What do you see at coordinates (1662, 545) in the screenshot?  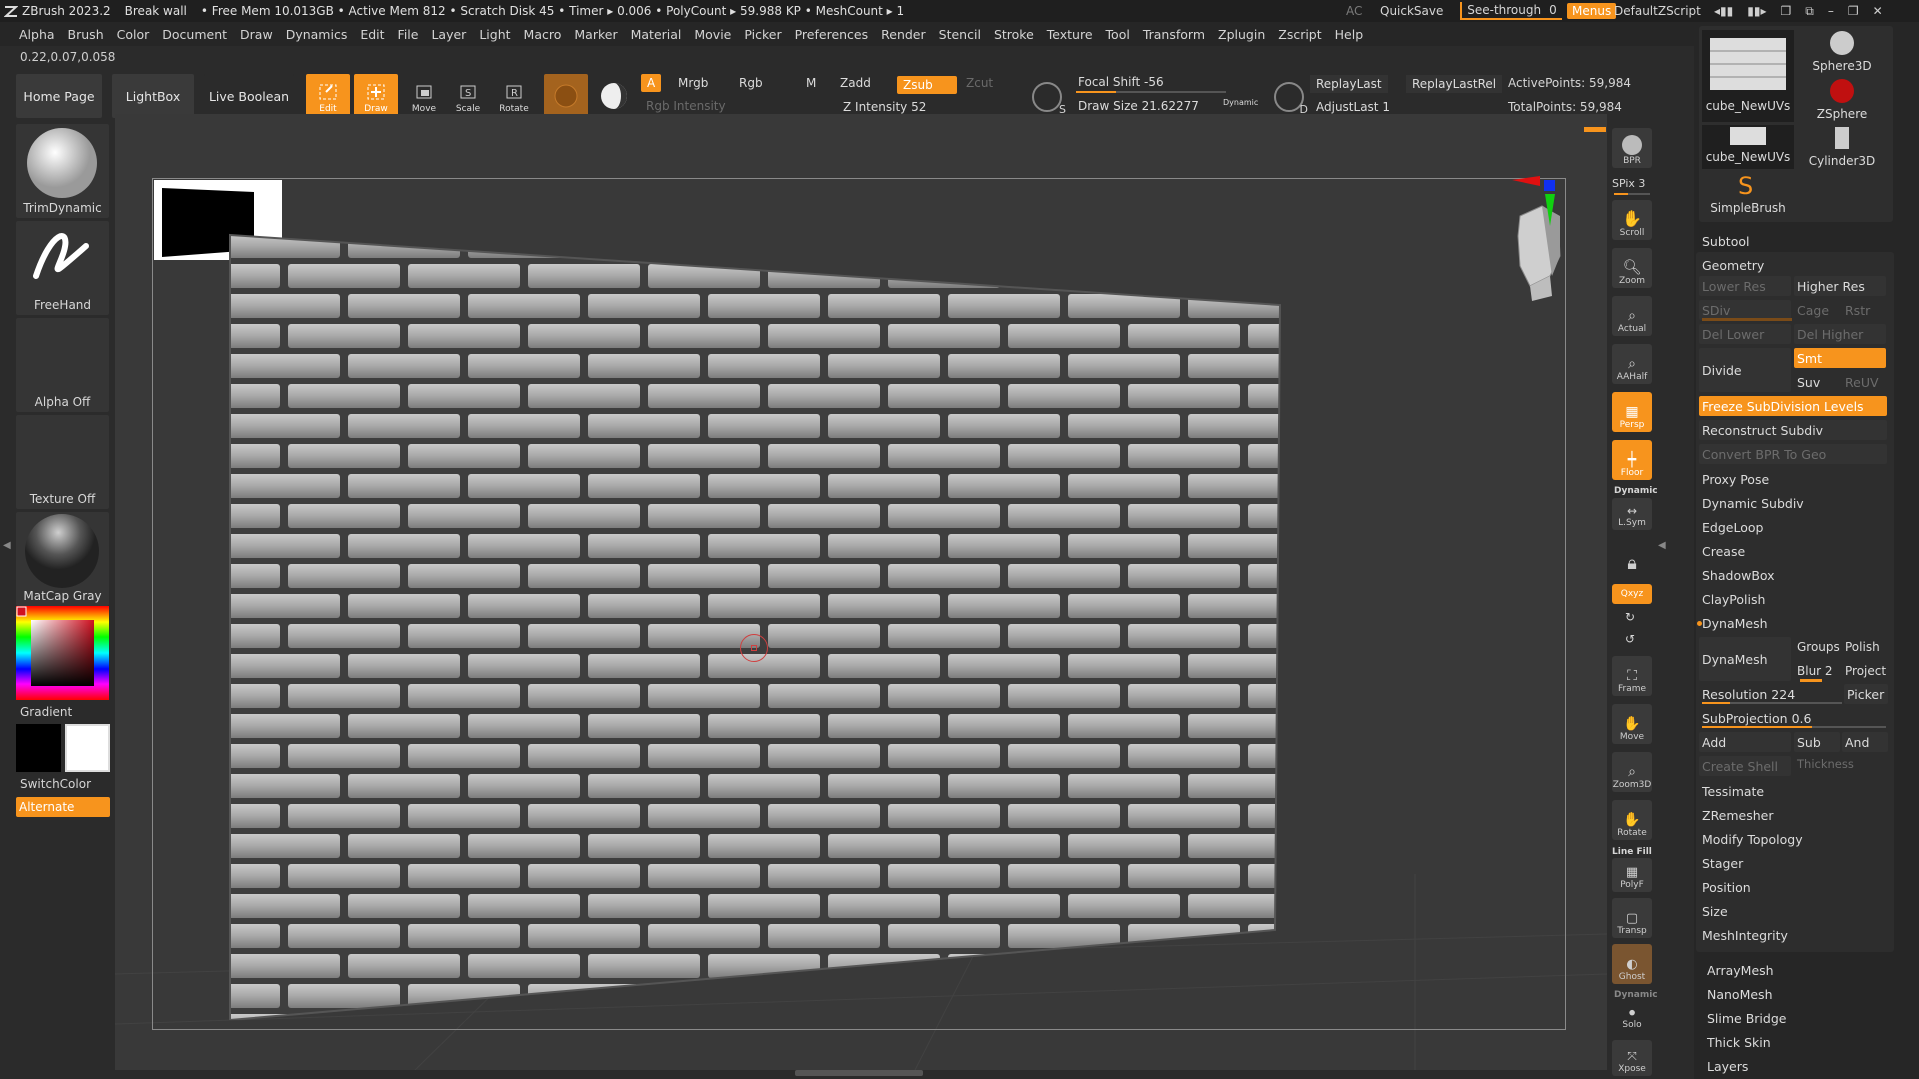 I see `right-collapse-icon: ◀` at bounding box center [1662, 545].